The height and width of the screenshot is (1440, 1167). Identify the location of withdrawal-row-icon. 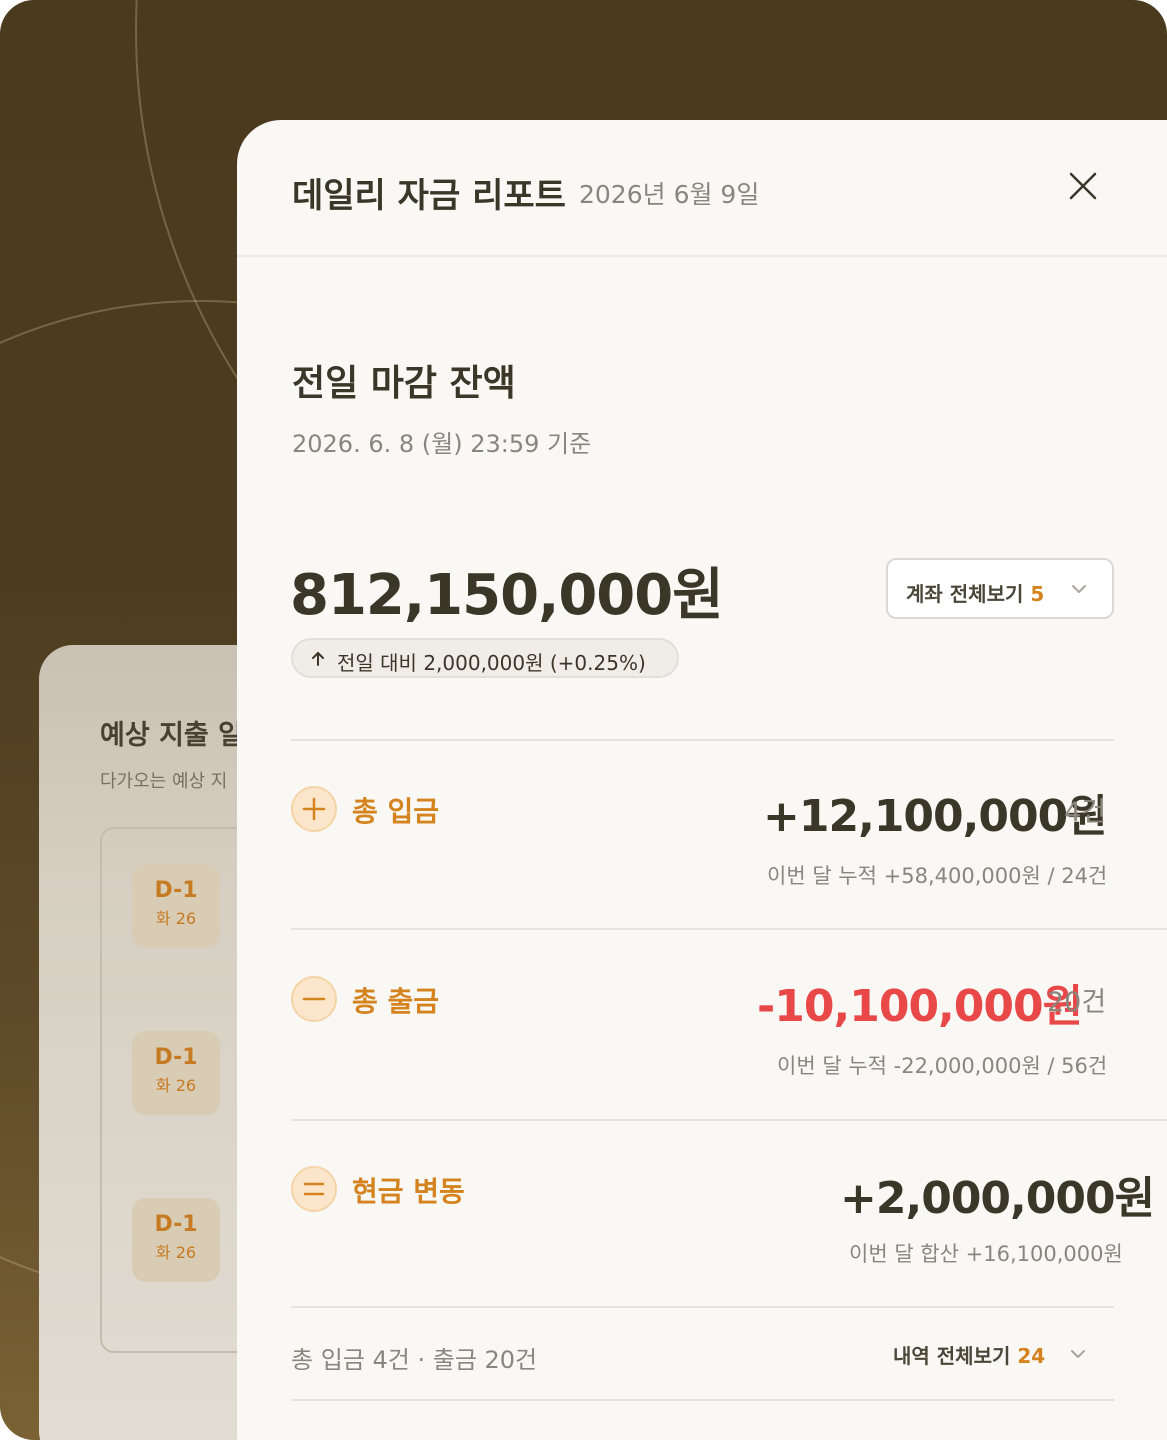
(314, 999).